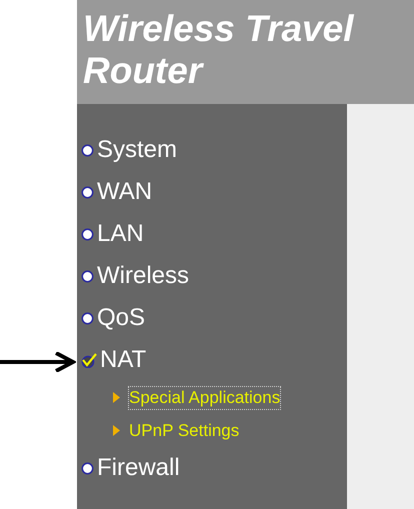 The width and height of the screenshot is (414, 509). What do you see at coordinates (124, 192) in the screenshot?
I see `menu-item: WAN` at bounding box center [124, 192].